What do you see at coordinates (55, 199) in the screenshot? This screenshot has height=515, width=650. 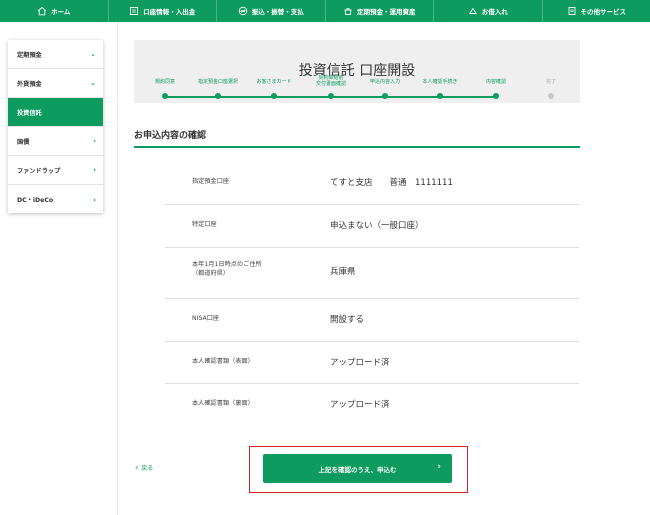 I see `sidebar-item-dc-ideco: DC・iDeCo ›` at bounding box center [55, 199].